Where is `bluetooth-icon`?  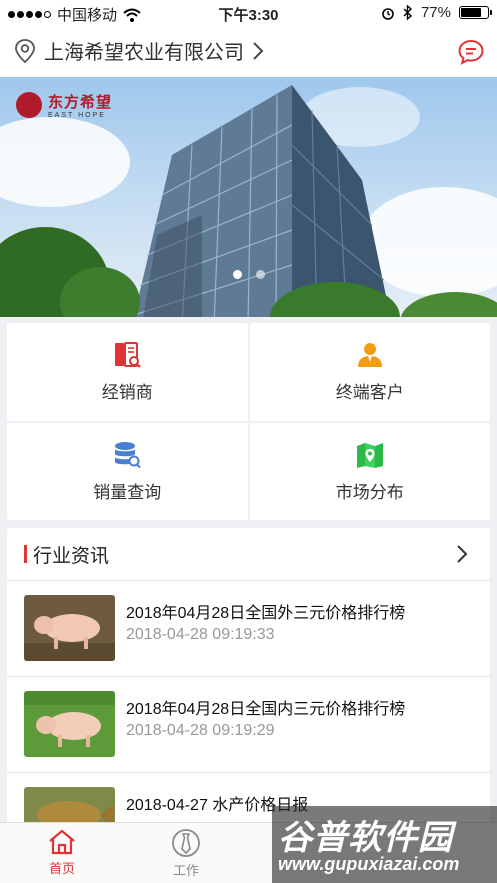 bluetooth-icon is located at coordinates (407, 12).